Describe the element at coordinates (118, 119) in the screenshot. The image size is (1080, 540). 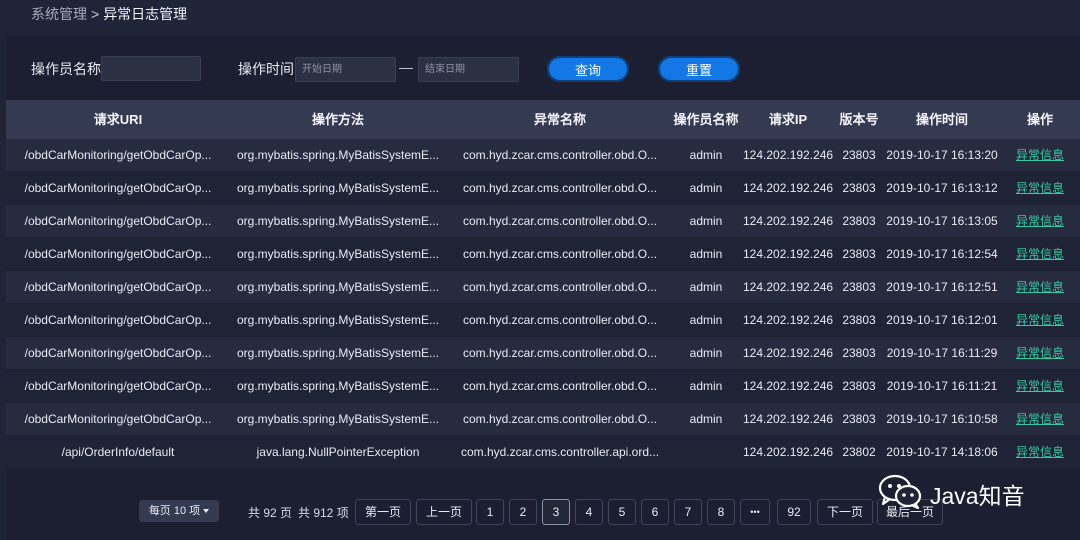
I see `col-header-uri: 请求URI` at that location.